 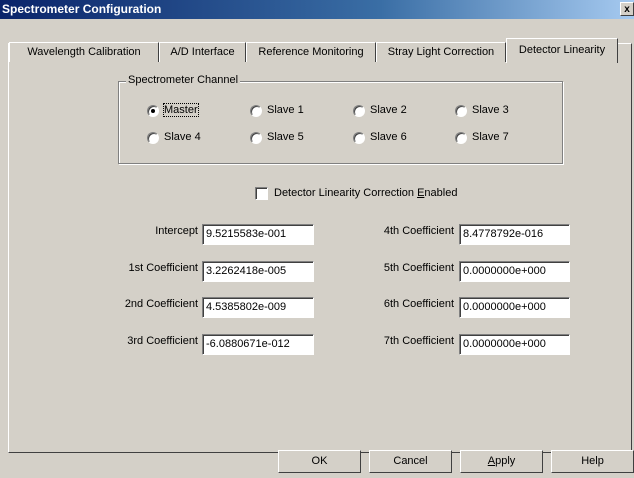 I want to click on tab-wavelength-calibration: Wavelength Calibration, so click(x=84, y=52).